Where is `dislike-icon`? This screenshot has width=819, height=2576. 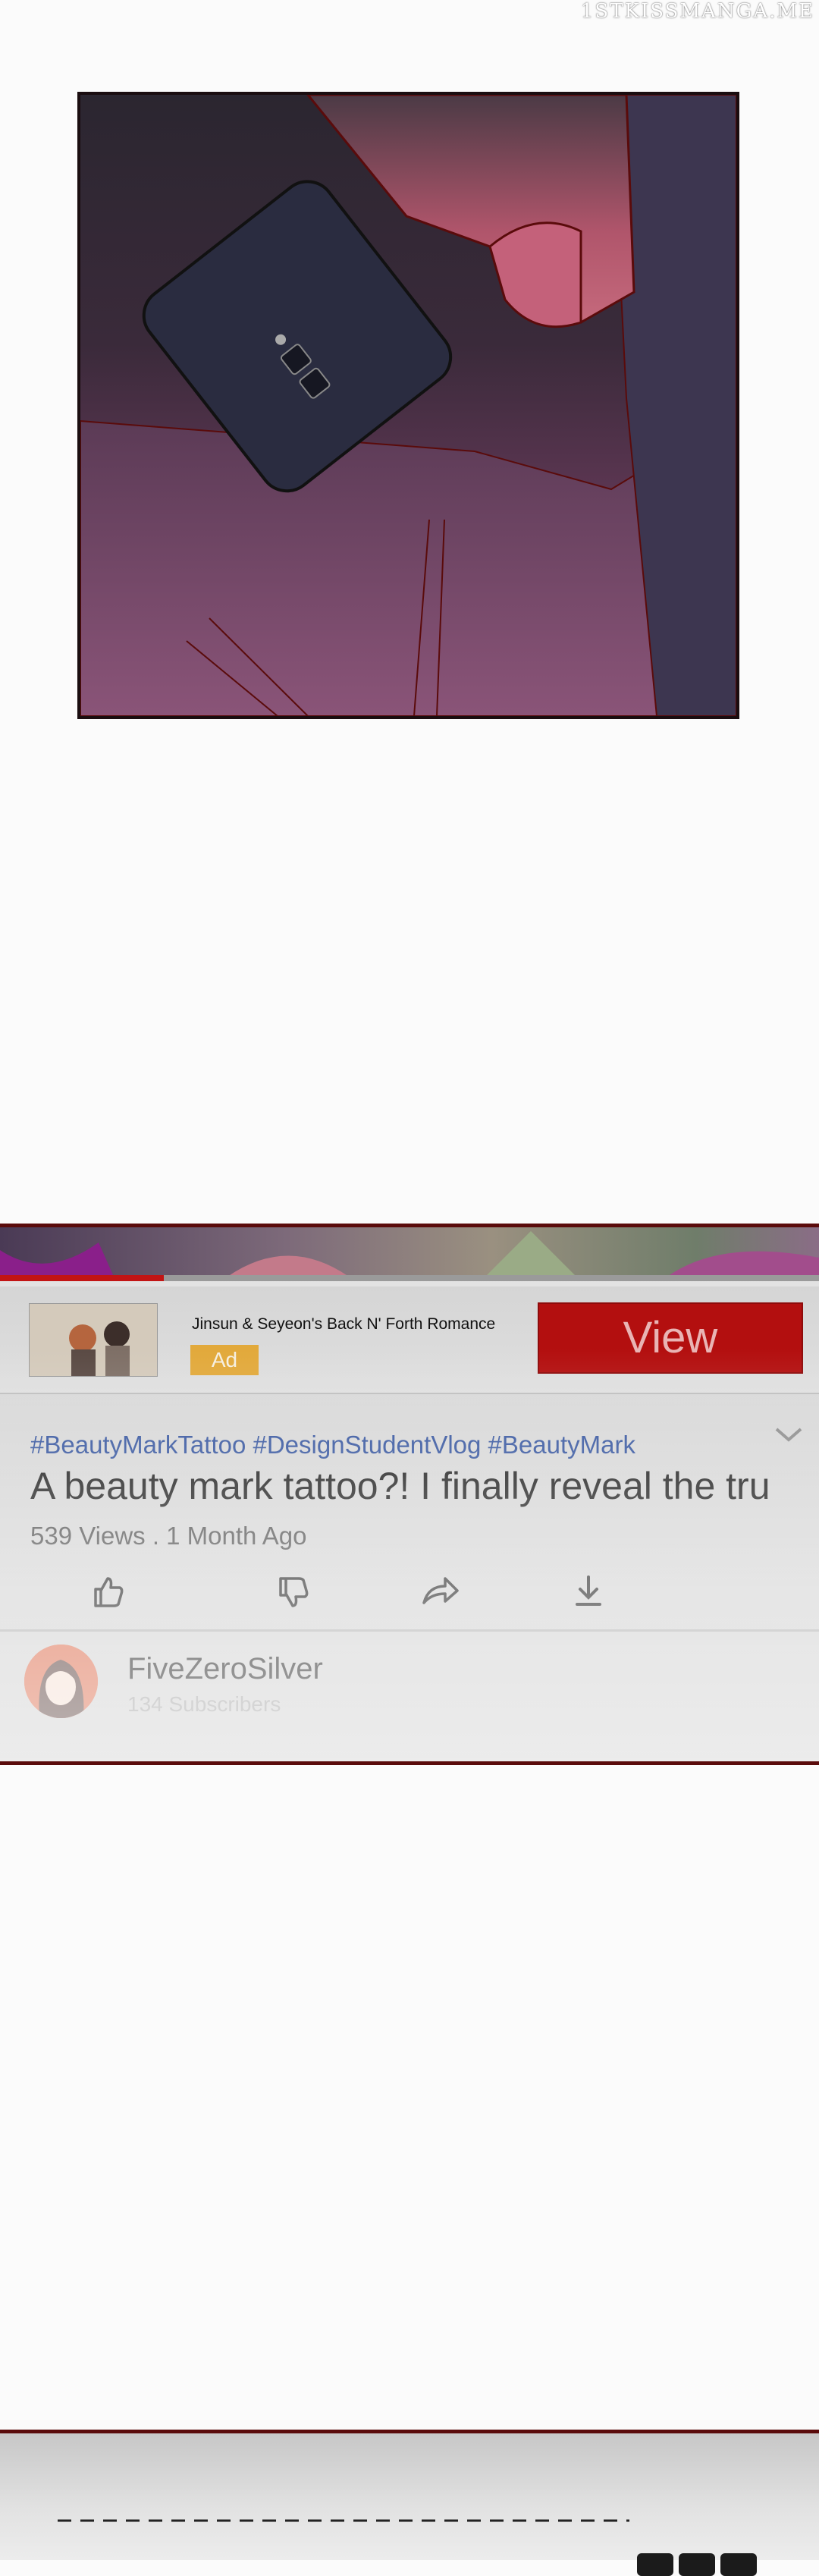
dislike-icon is located at coordinates (293, 1591).